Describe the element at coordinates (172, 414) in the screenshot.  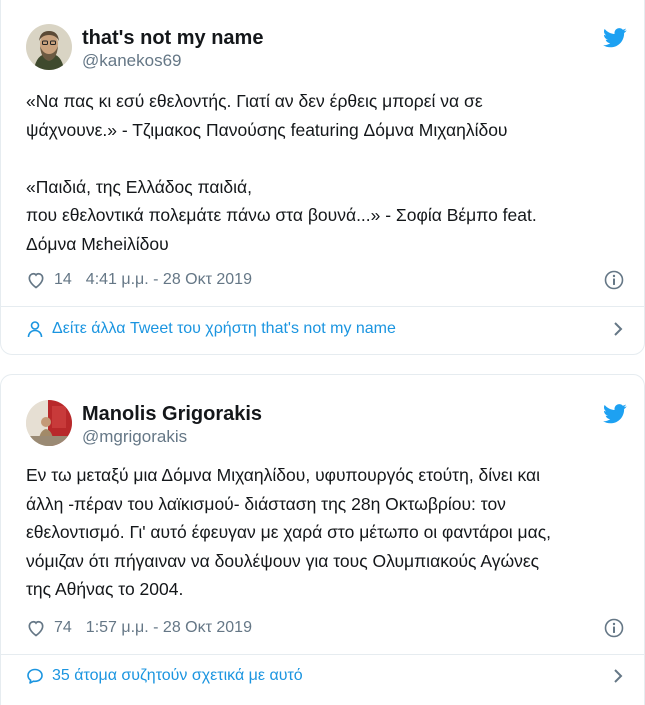
I see `display-name: Manolis Grigorakis` at that location.